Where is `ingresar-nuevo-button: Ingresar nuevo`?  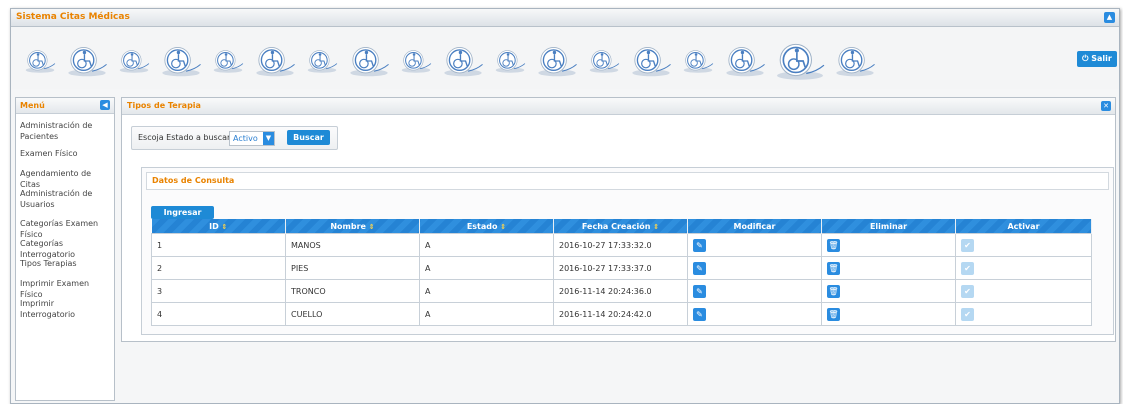 ingresar-nuevo-button: Ingresar nuevo is located at coordinates (182, 218).